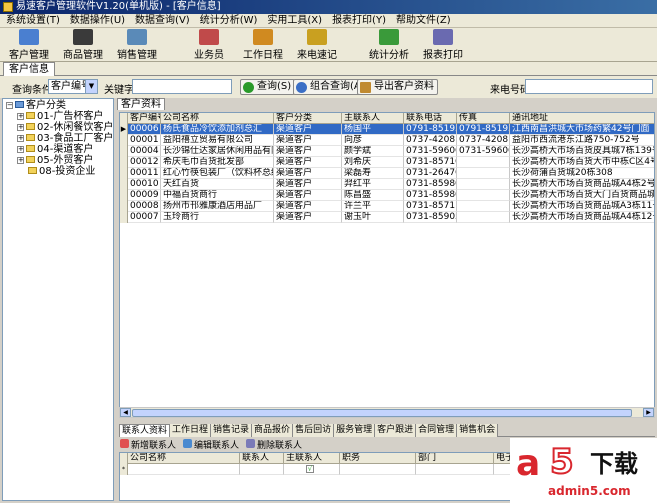 The width and height of the screenshot is (657, 503). I want to click on phone-memo-button: 来电速记, so click(317, 45).